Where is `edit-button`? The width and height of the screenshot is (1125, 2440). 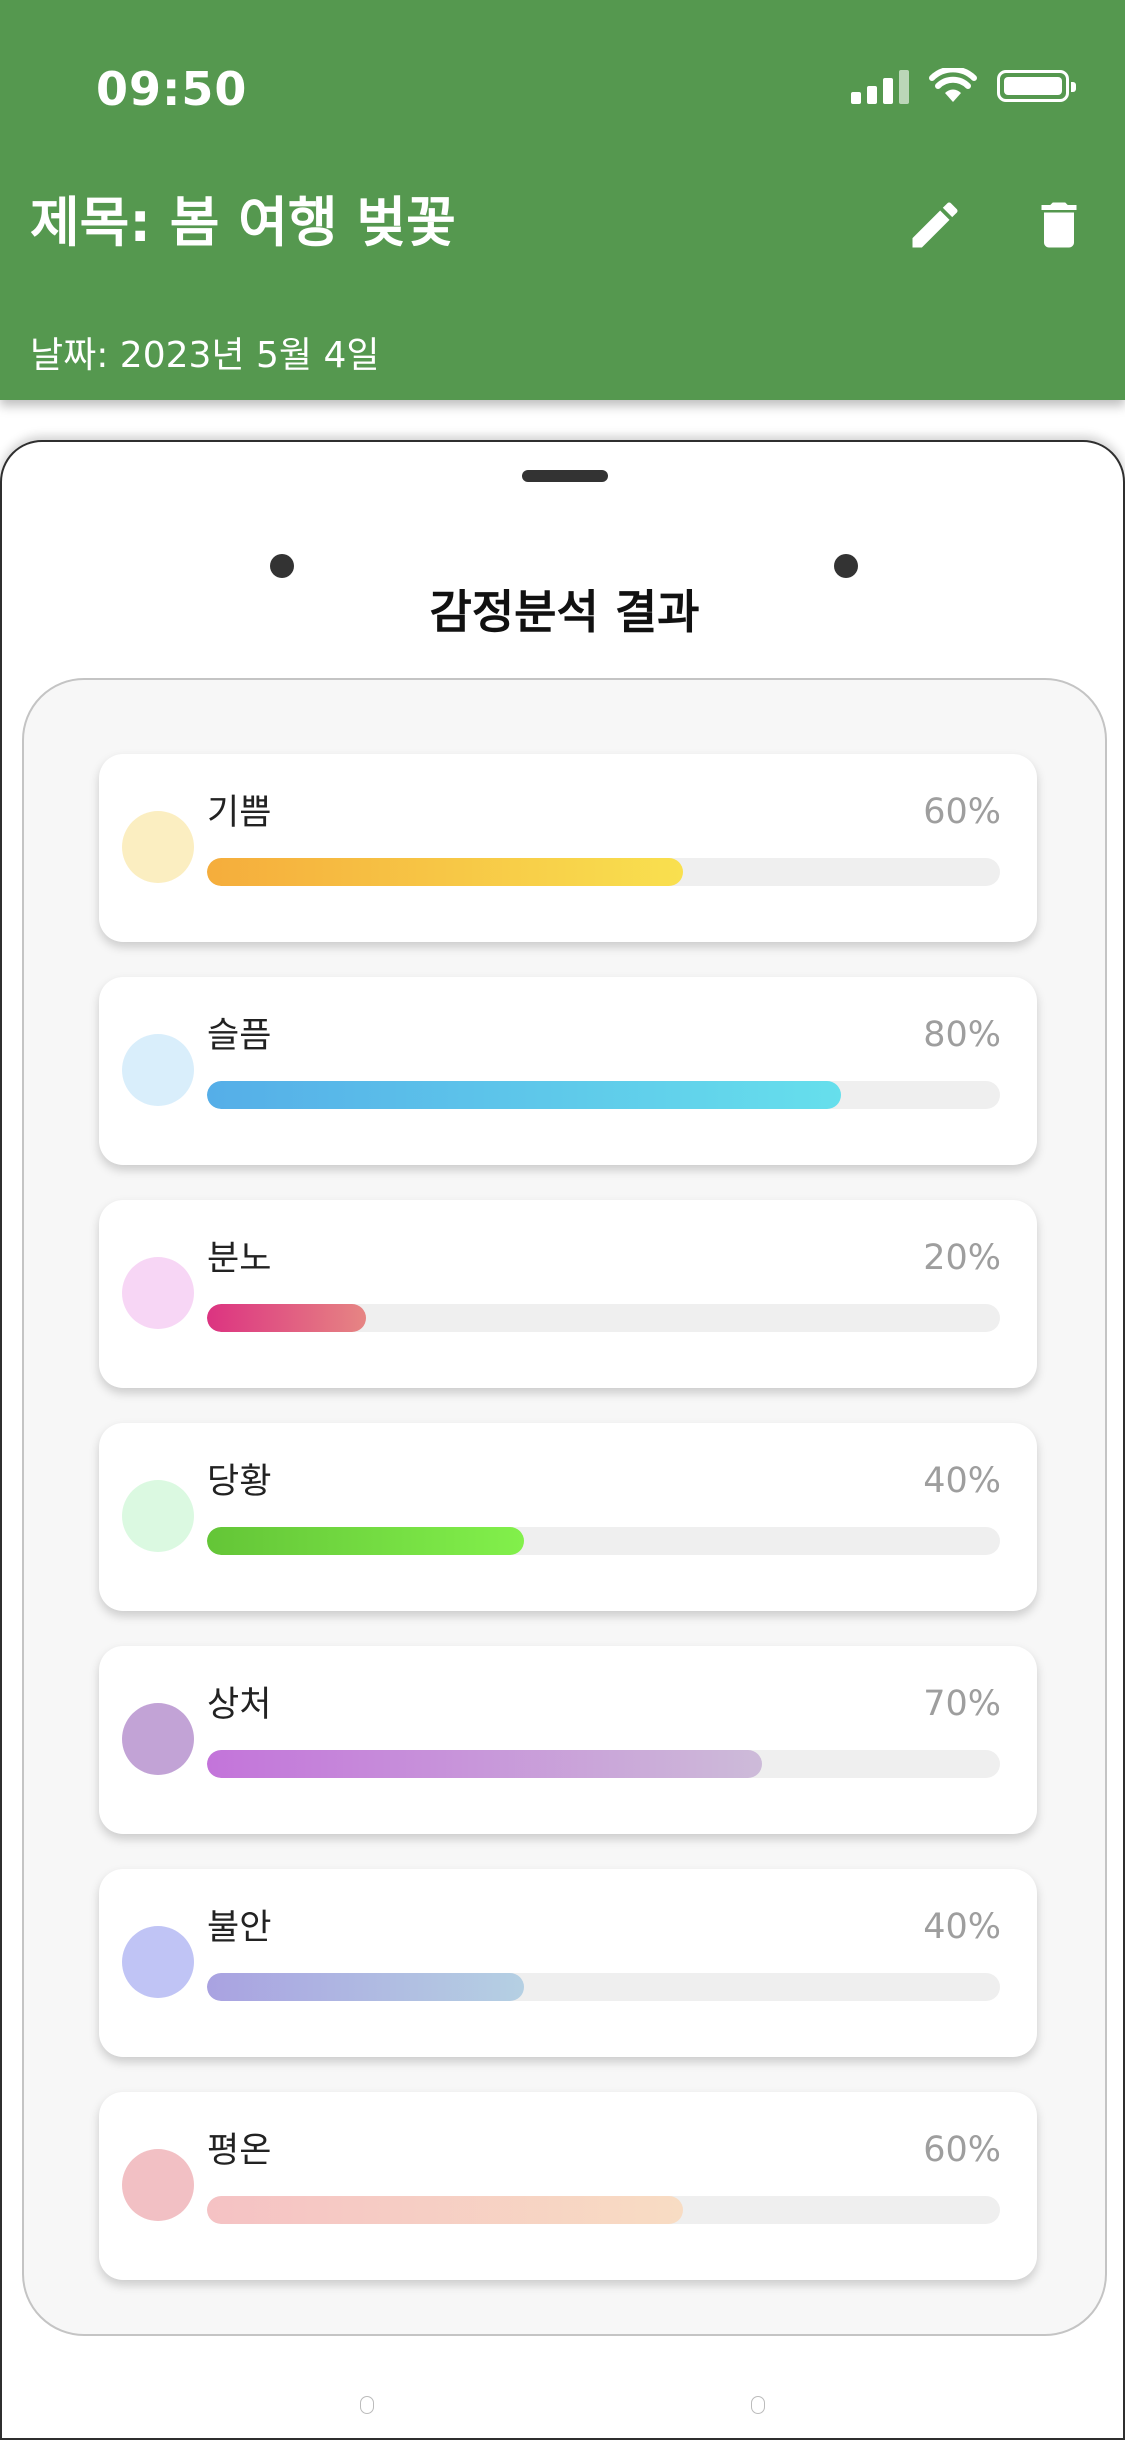
edit-button is located at coordinates (935, 225).